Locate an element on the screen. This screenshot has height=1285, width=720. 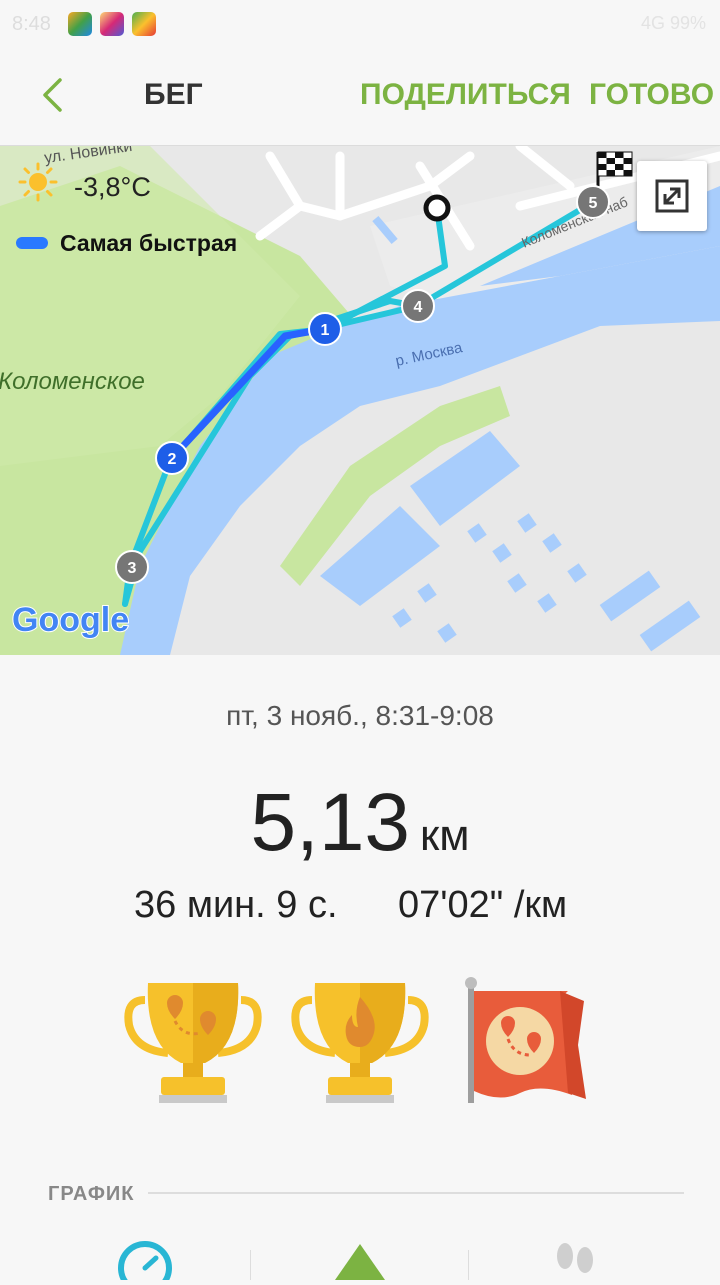
km-marker-4: 4 is located at coordinates (418, 306).